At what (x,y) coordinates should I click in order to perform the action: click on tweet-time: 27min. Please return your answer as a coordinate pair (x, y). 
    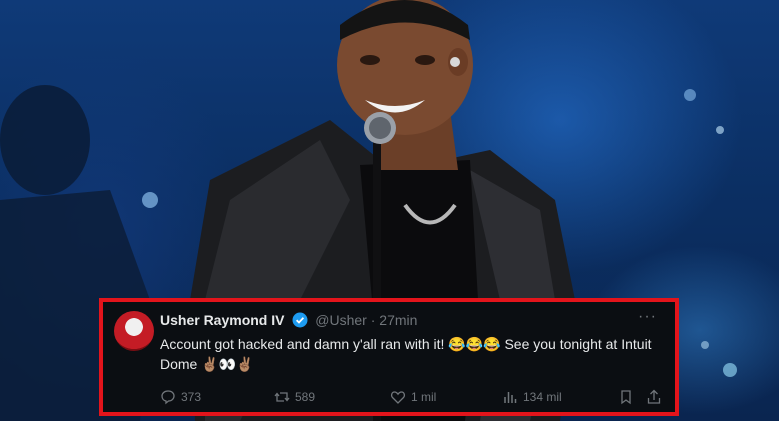
    Looking at the image, I should click on (398, 320).